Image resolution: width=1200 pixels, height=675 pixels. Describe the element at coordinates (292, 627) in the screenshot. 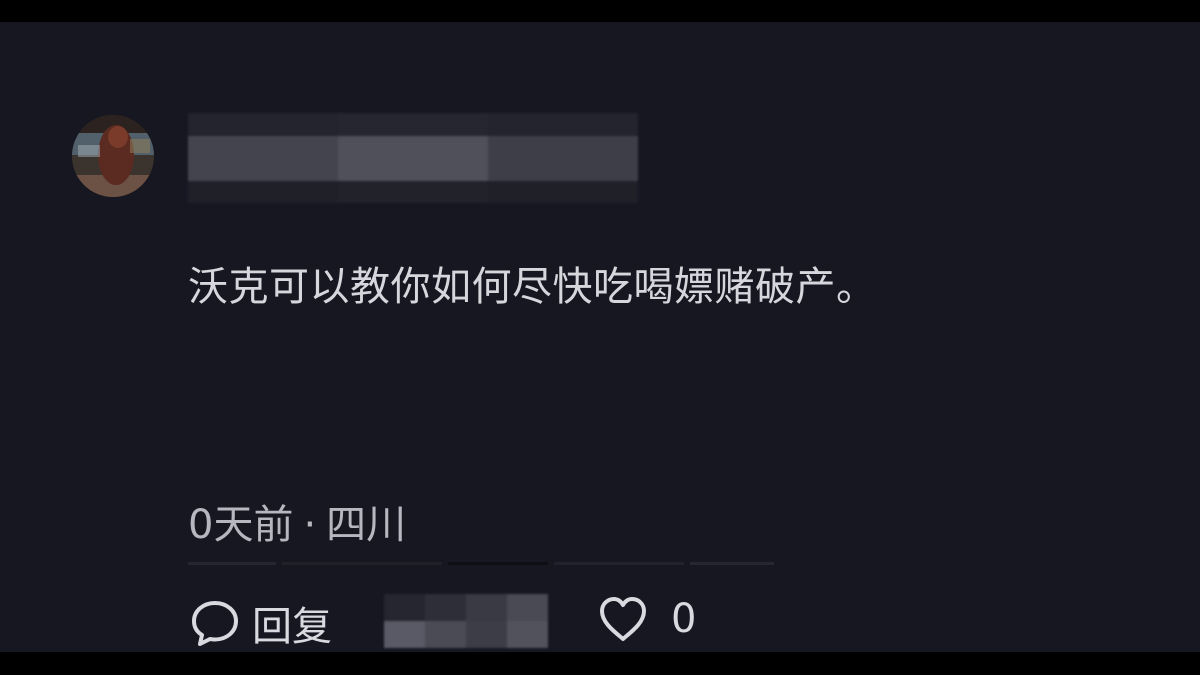

I see `reply-label: 回复` at that location.